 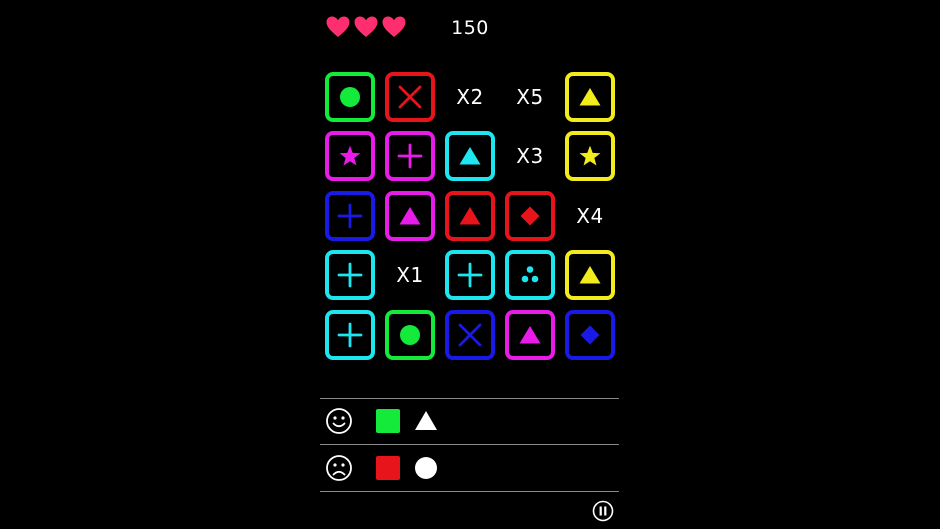 What do you see at coordinates (388, 421) in the screenshot?
I see `good-color-swatch` at bounding box center [388, 421].